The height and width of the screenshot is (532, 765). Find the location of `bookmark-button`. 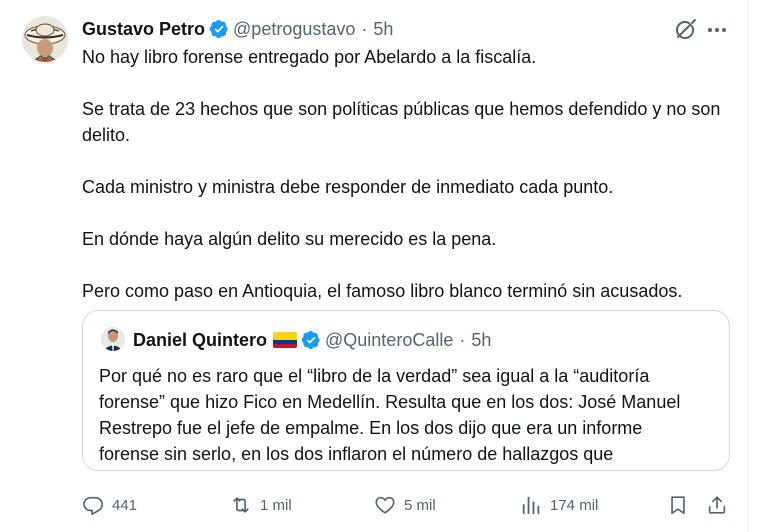

bookmark-button is located at coordinates (678, 505).